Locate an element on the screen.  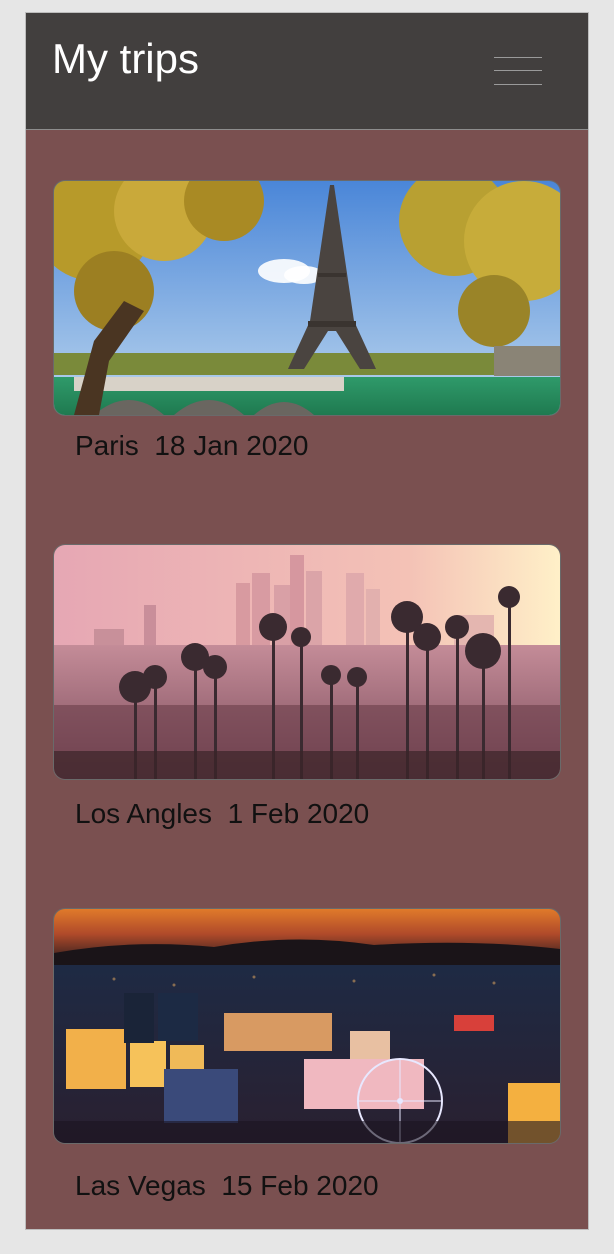
trip-city: Los Angles is located at coordinates (143, 813).